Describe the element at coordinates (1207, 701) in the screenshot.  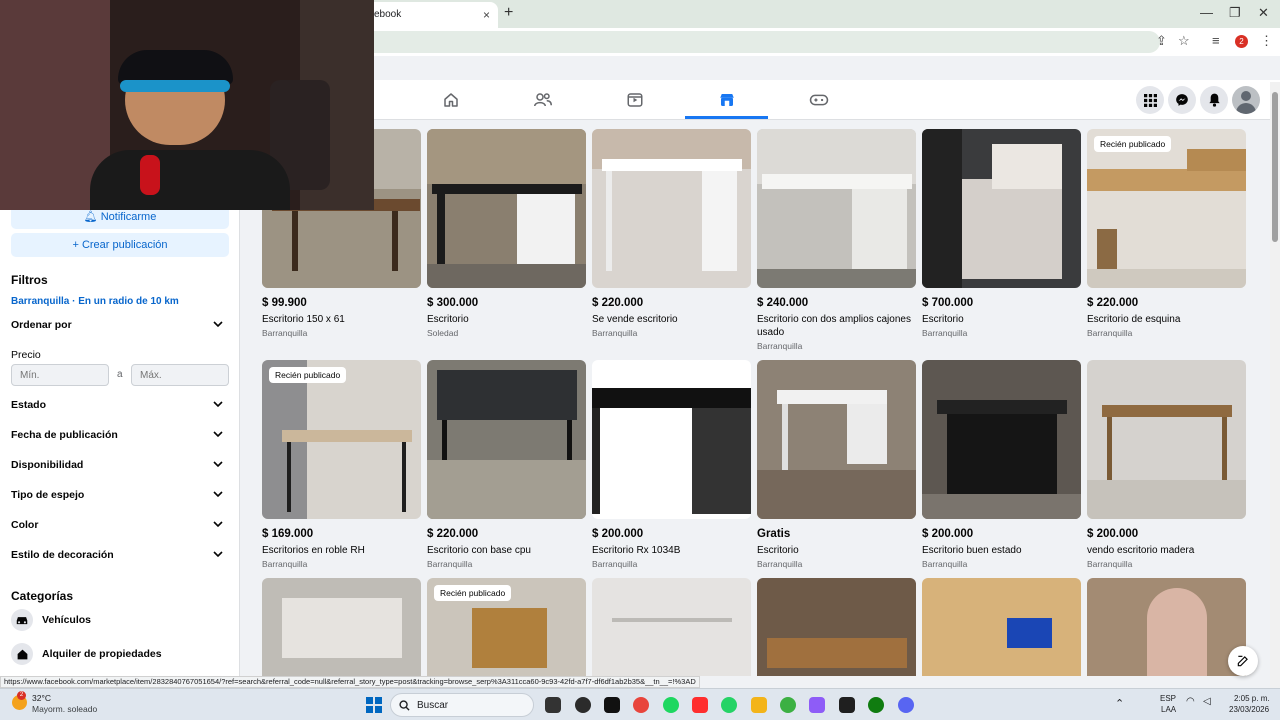
I see `volume-icon: ◁` at that location.